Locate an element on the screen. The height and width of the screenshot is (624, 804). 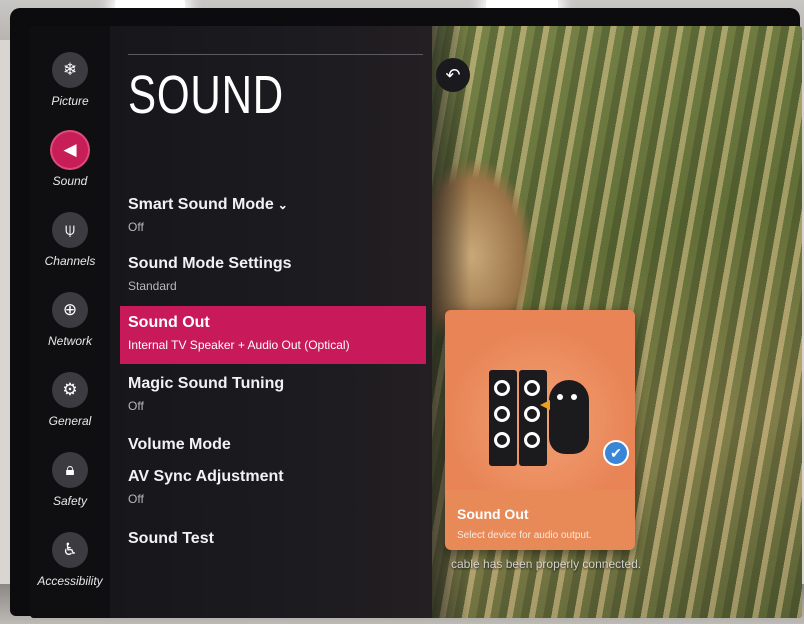
sidebar-item-label: Sound is located at coordinates (70, 181).